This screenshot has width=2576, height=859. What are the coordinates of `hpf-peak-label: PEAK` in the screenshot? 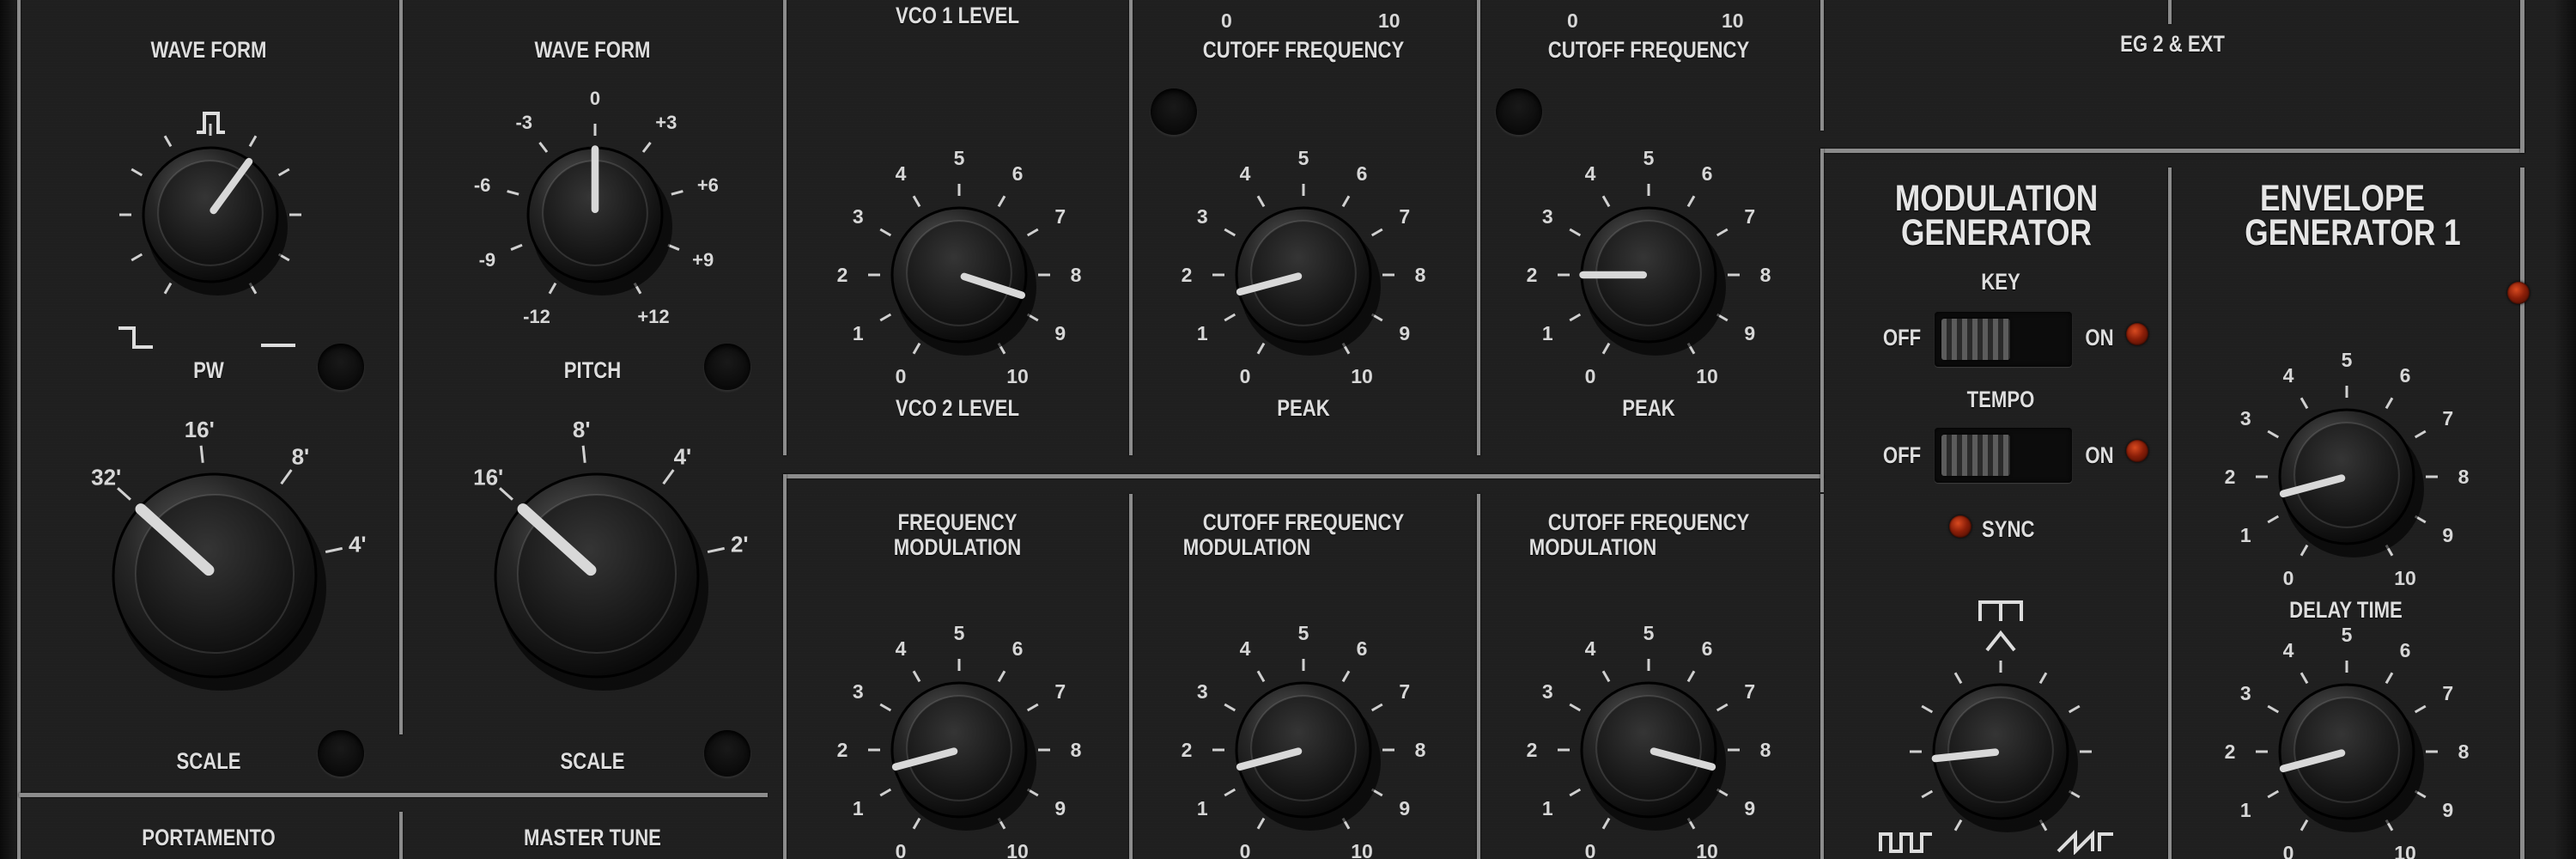 It's located at (1303, 408).